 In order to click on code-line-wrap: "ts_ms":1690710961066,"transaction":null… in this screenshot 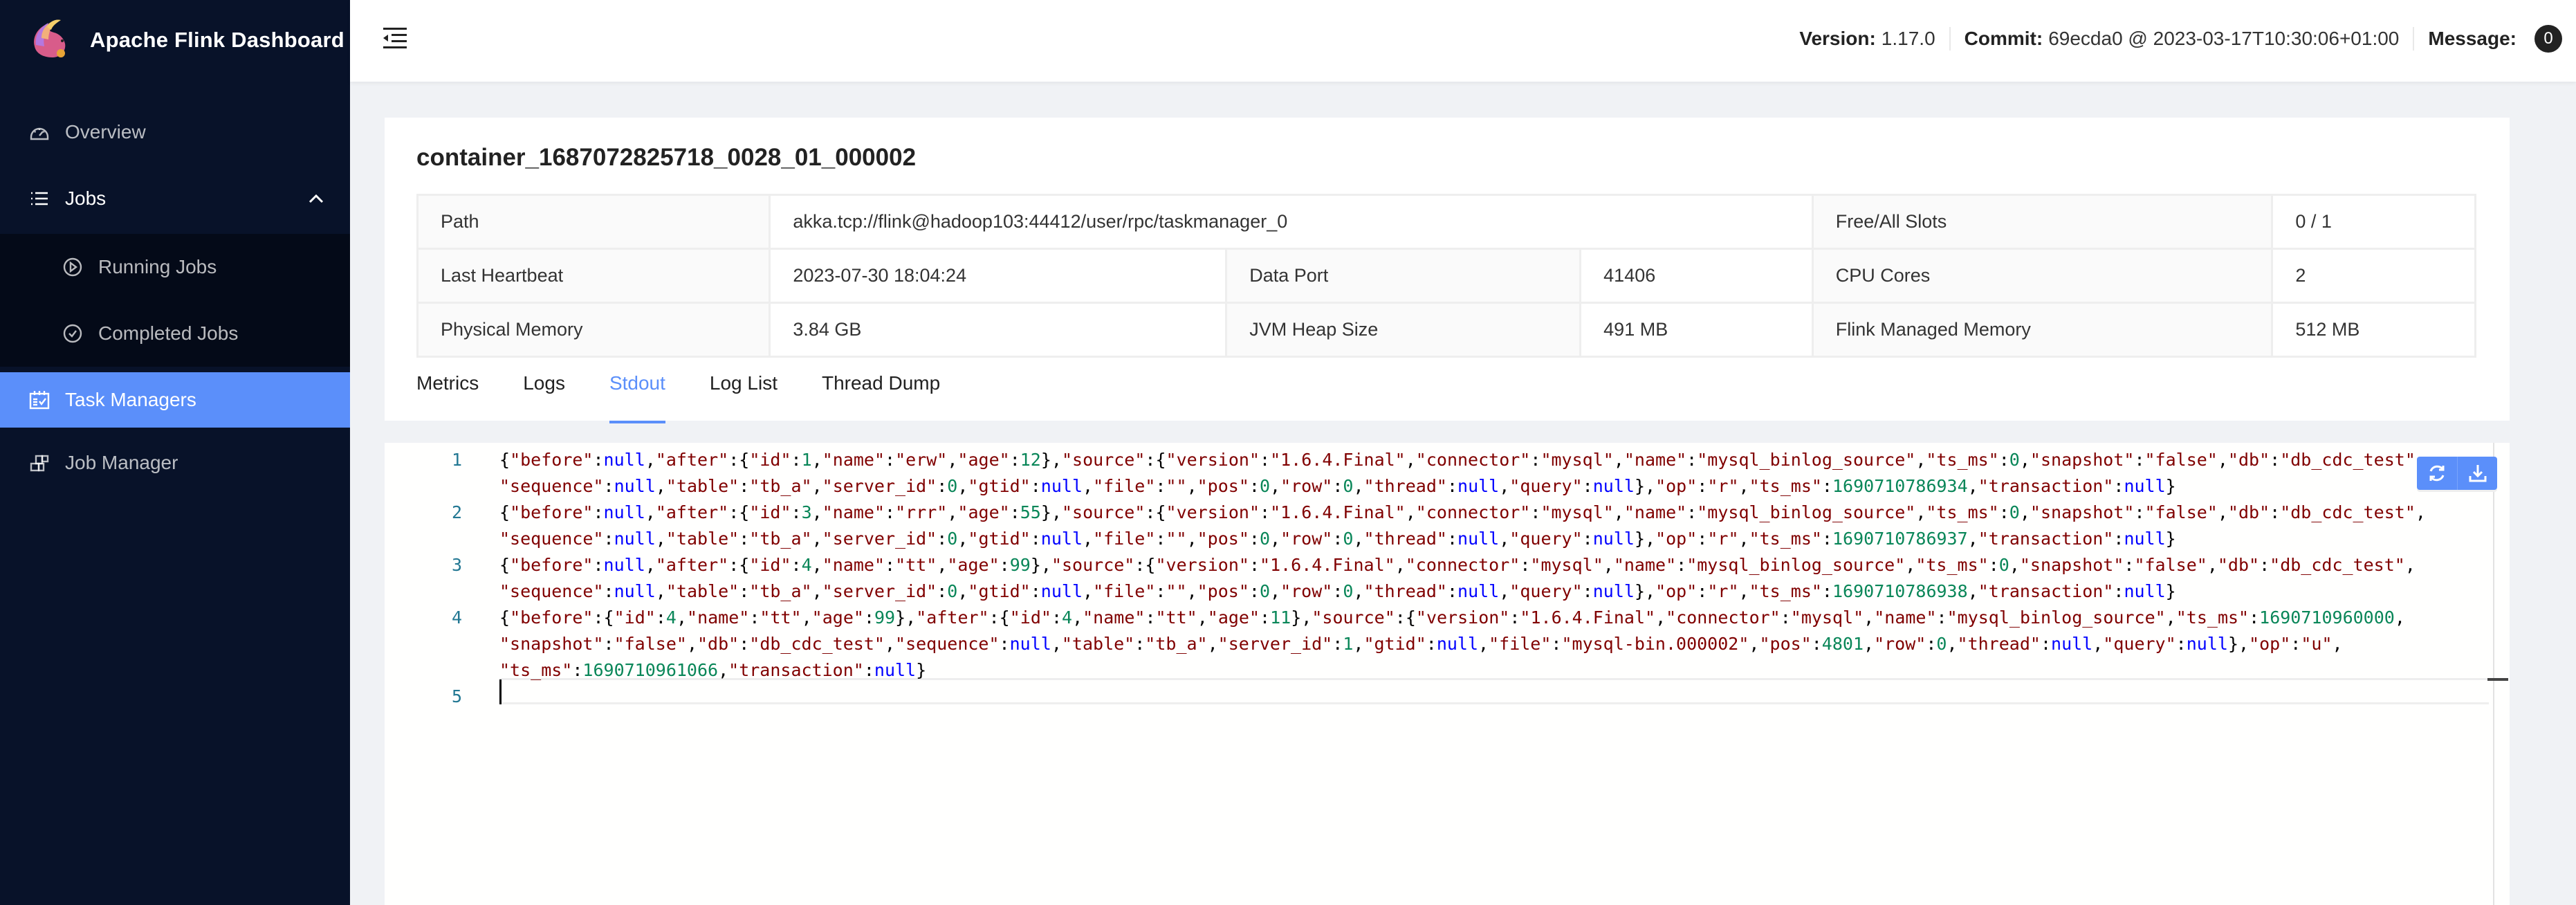, I will do `click(1437, 670)`.